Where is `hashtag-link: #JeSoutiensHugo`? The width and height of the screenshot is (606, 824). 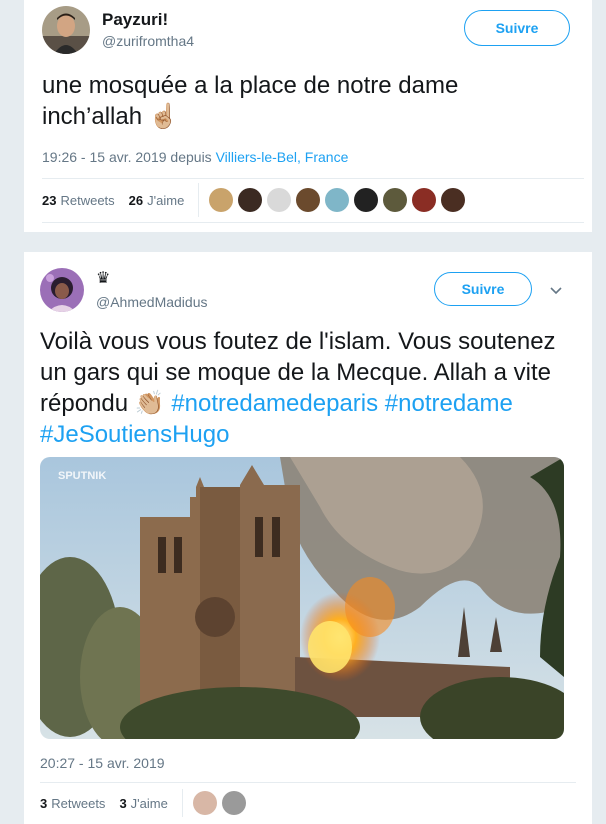 hashtag-link: #JeSoutiensHugo is located at coordinates (134, 434).